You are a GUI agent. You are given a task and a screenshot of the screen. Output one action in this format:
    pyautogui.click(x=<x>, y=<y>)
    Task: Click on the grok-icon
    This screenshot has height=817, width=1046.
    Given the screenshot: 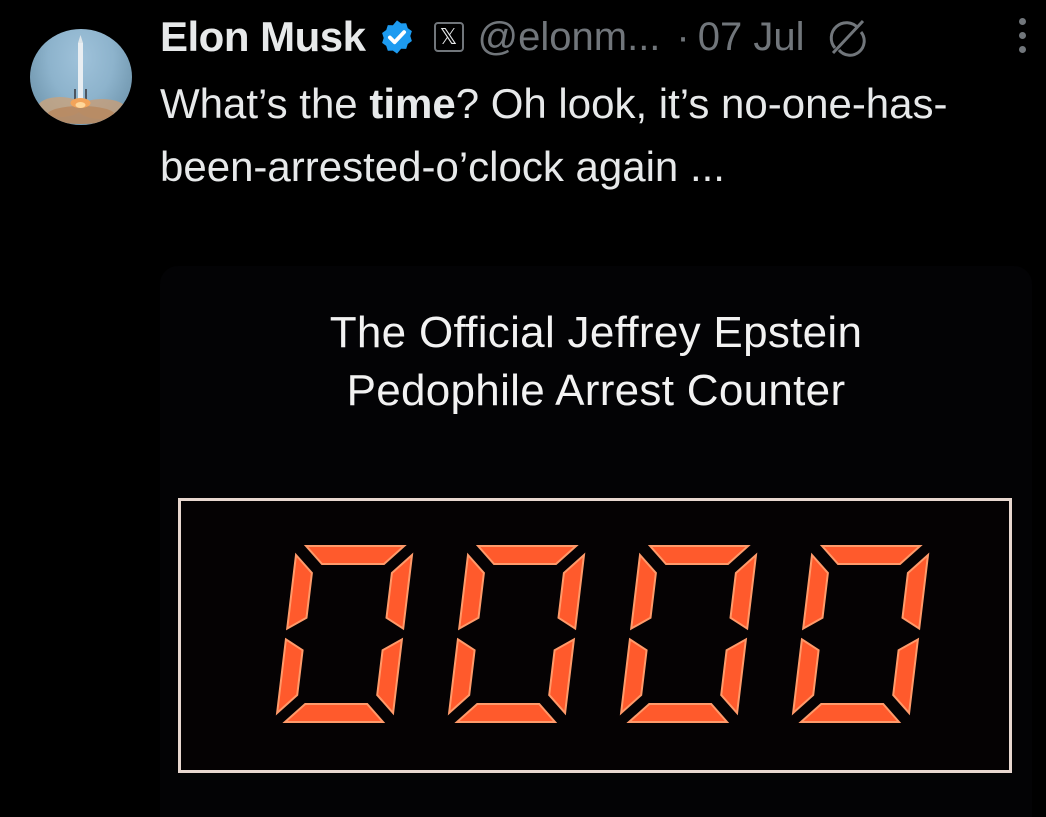 What is the action you would take?
    pyautogui.click(x=847, y=37)
    